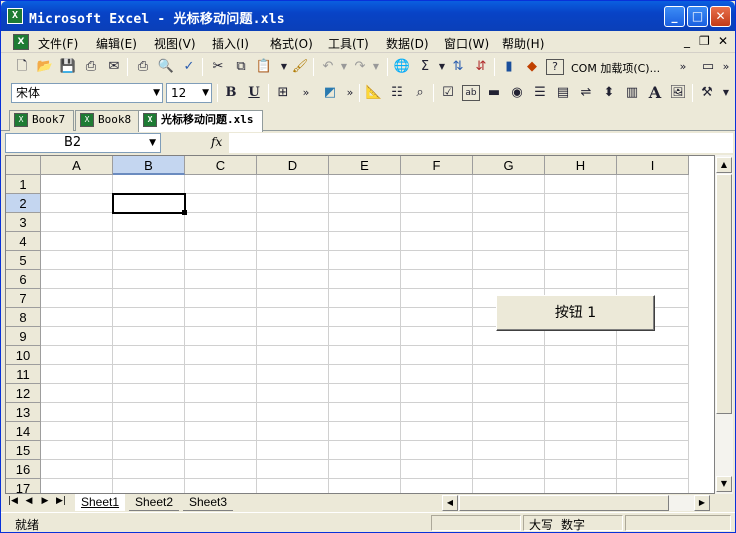  I want to click on row-header: 1, so click(23, 184).